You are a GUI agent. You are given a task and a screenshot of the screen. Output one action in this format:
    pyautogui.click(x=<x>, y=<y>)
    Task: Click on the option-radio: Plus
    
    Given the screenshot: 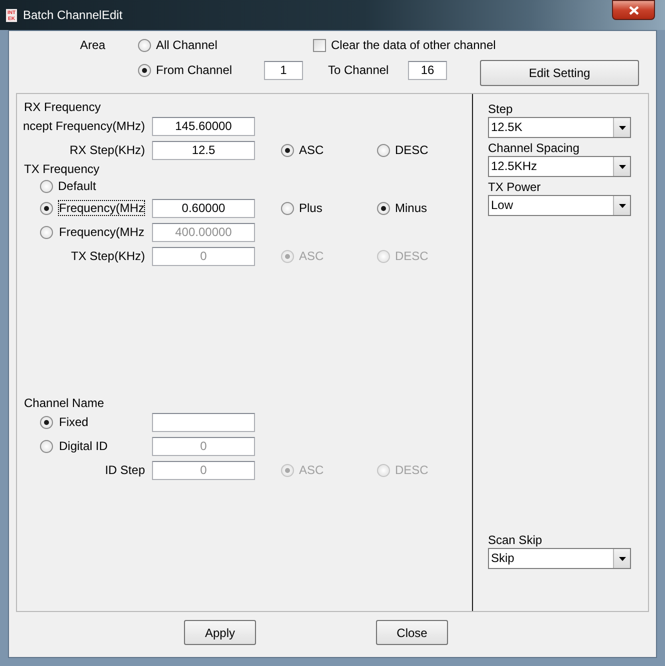 What is the action you would take?
    pyautogui.click(x=329, y=208)
    